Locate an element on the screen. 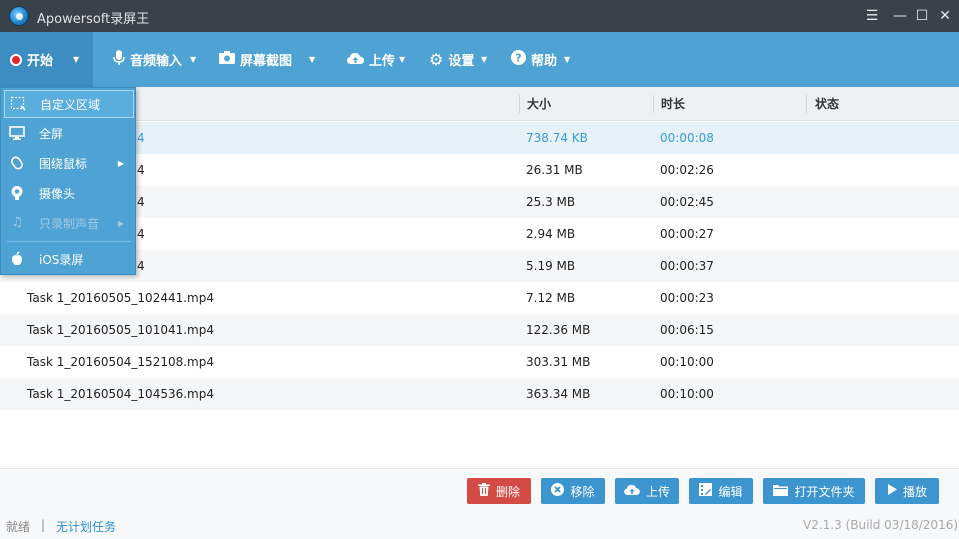 This screenshot has height=539, width=959. file-name: Task 1_20160504_104536.mp4 is located at coordinates (120, 394).